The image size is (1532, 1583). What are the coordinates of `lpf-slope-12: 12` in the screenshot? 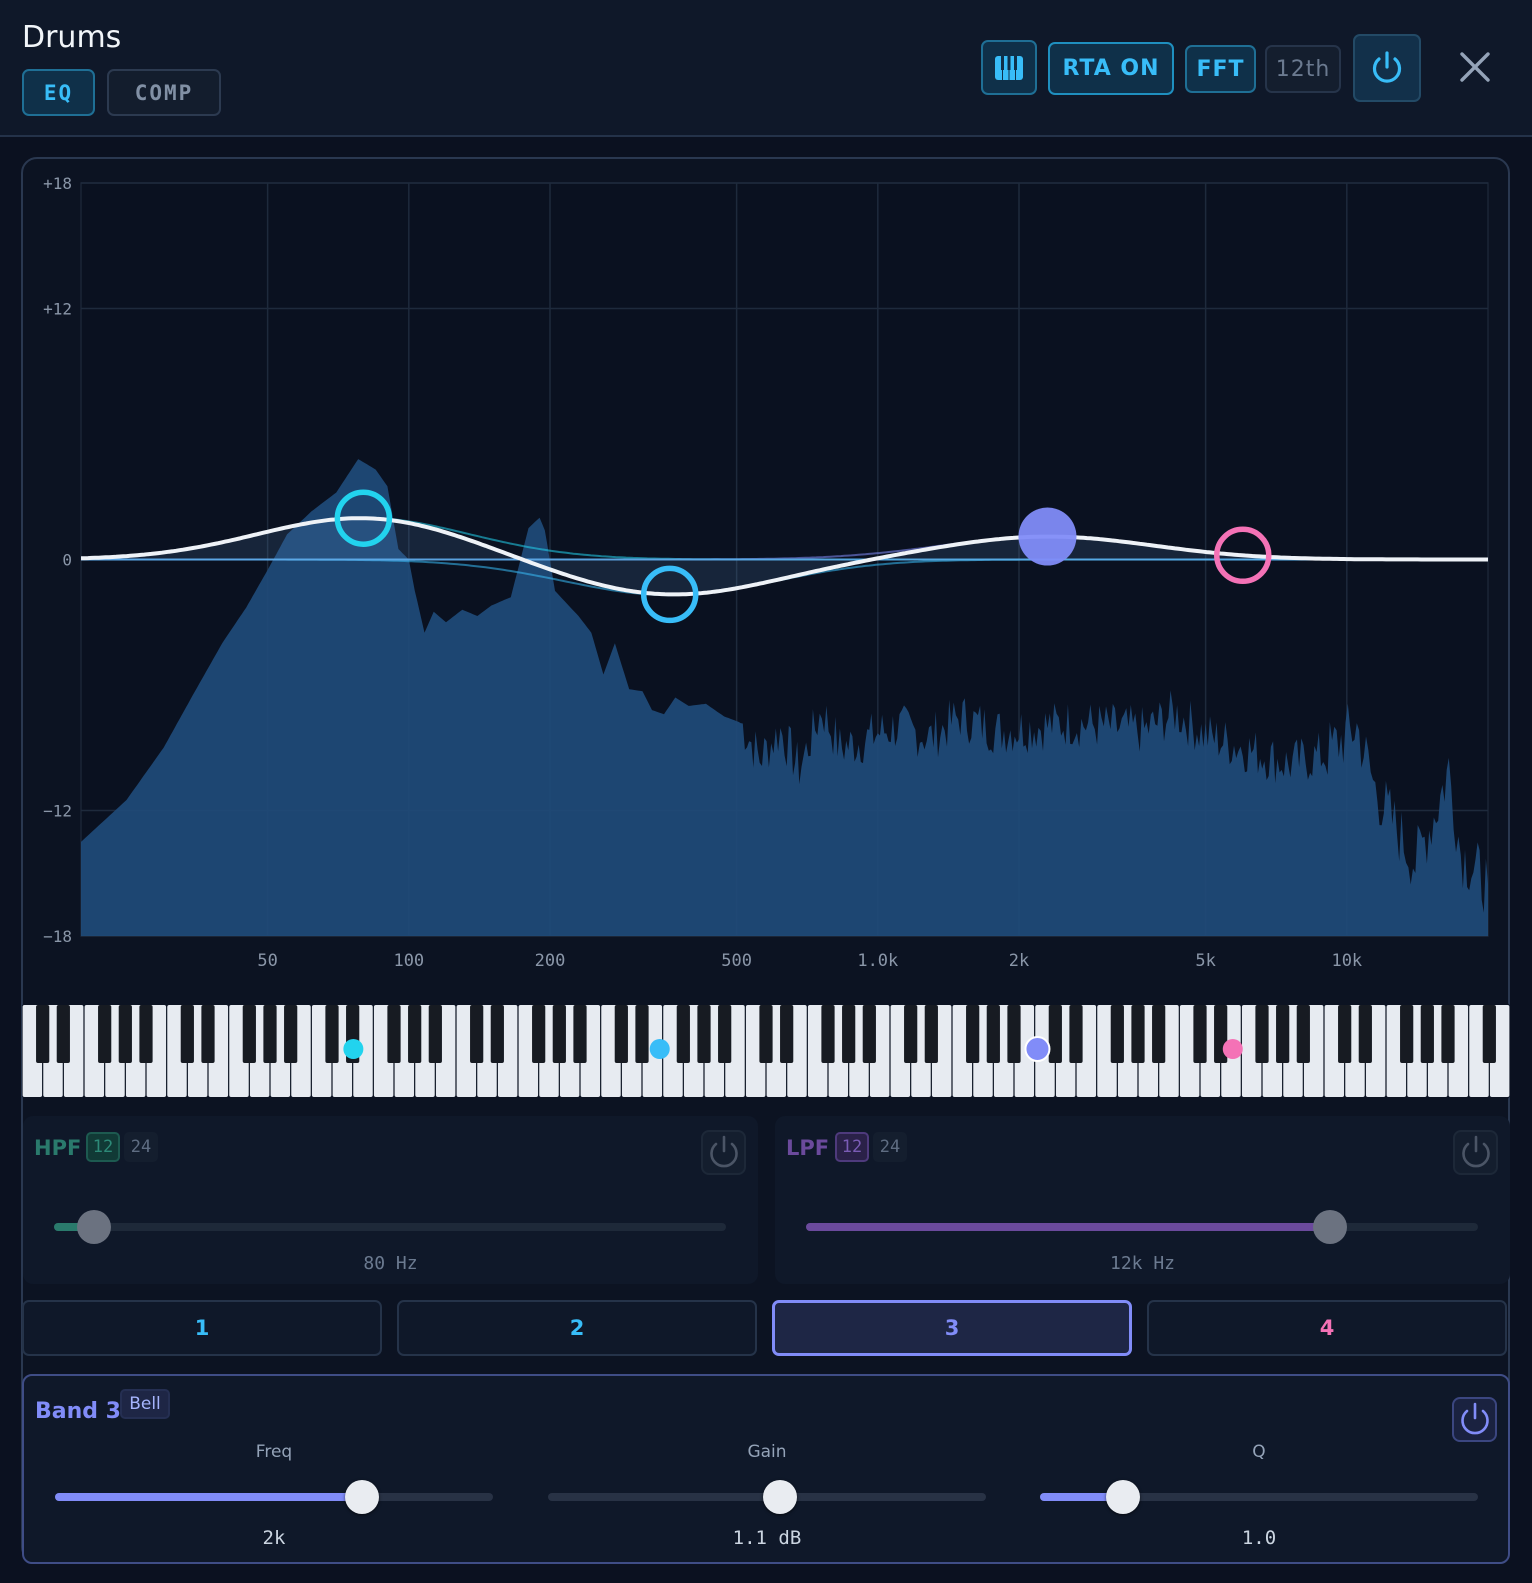 It's located at (852, 1147).